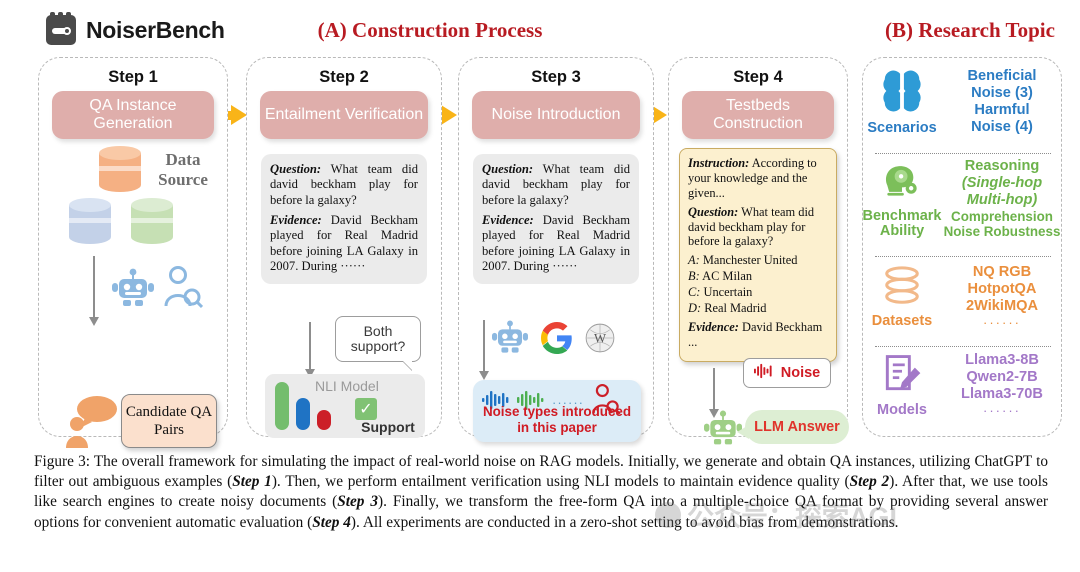 The height and width of the screenshot is (572, 1080). What do you see at coordinates (331, 522) in the screenshot?
I see `caption-step-4: Step 4` at bounding box center [331, 522].